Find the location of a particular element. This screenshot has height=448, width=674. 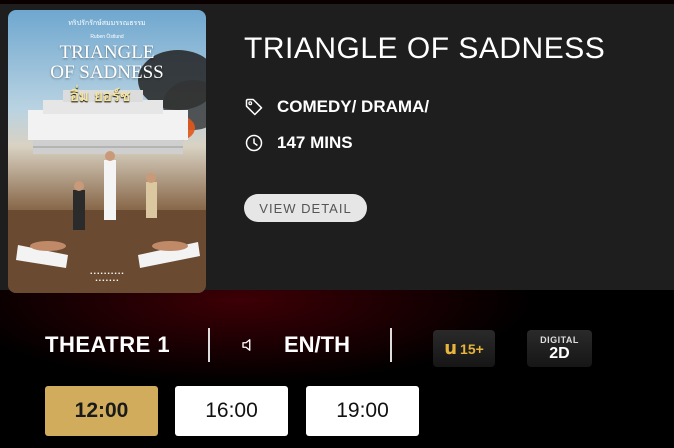

clock-icon is located at coordinates (254, 143).